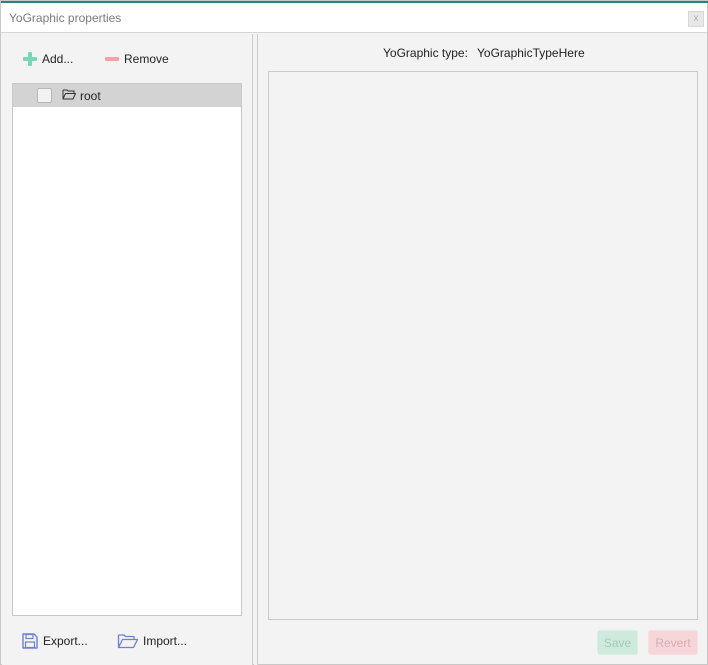 The width and height of the screenshot is (708, 665). I want to click on yographic-type-value: YoGraphicTypeHere, so click(531, 53).